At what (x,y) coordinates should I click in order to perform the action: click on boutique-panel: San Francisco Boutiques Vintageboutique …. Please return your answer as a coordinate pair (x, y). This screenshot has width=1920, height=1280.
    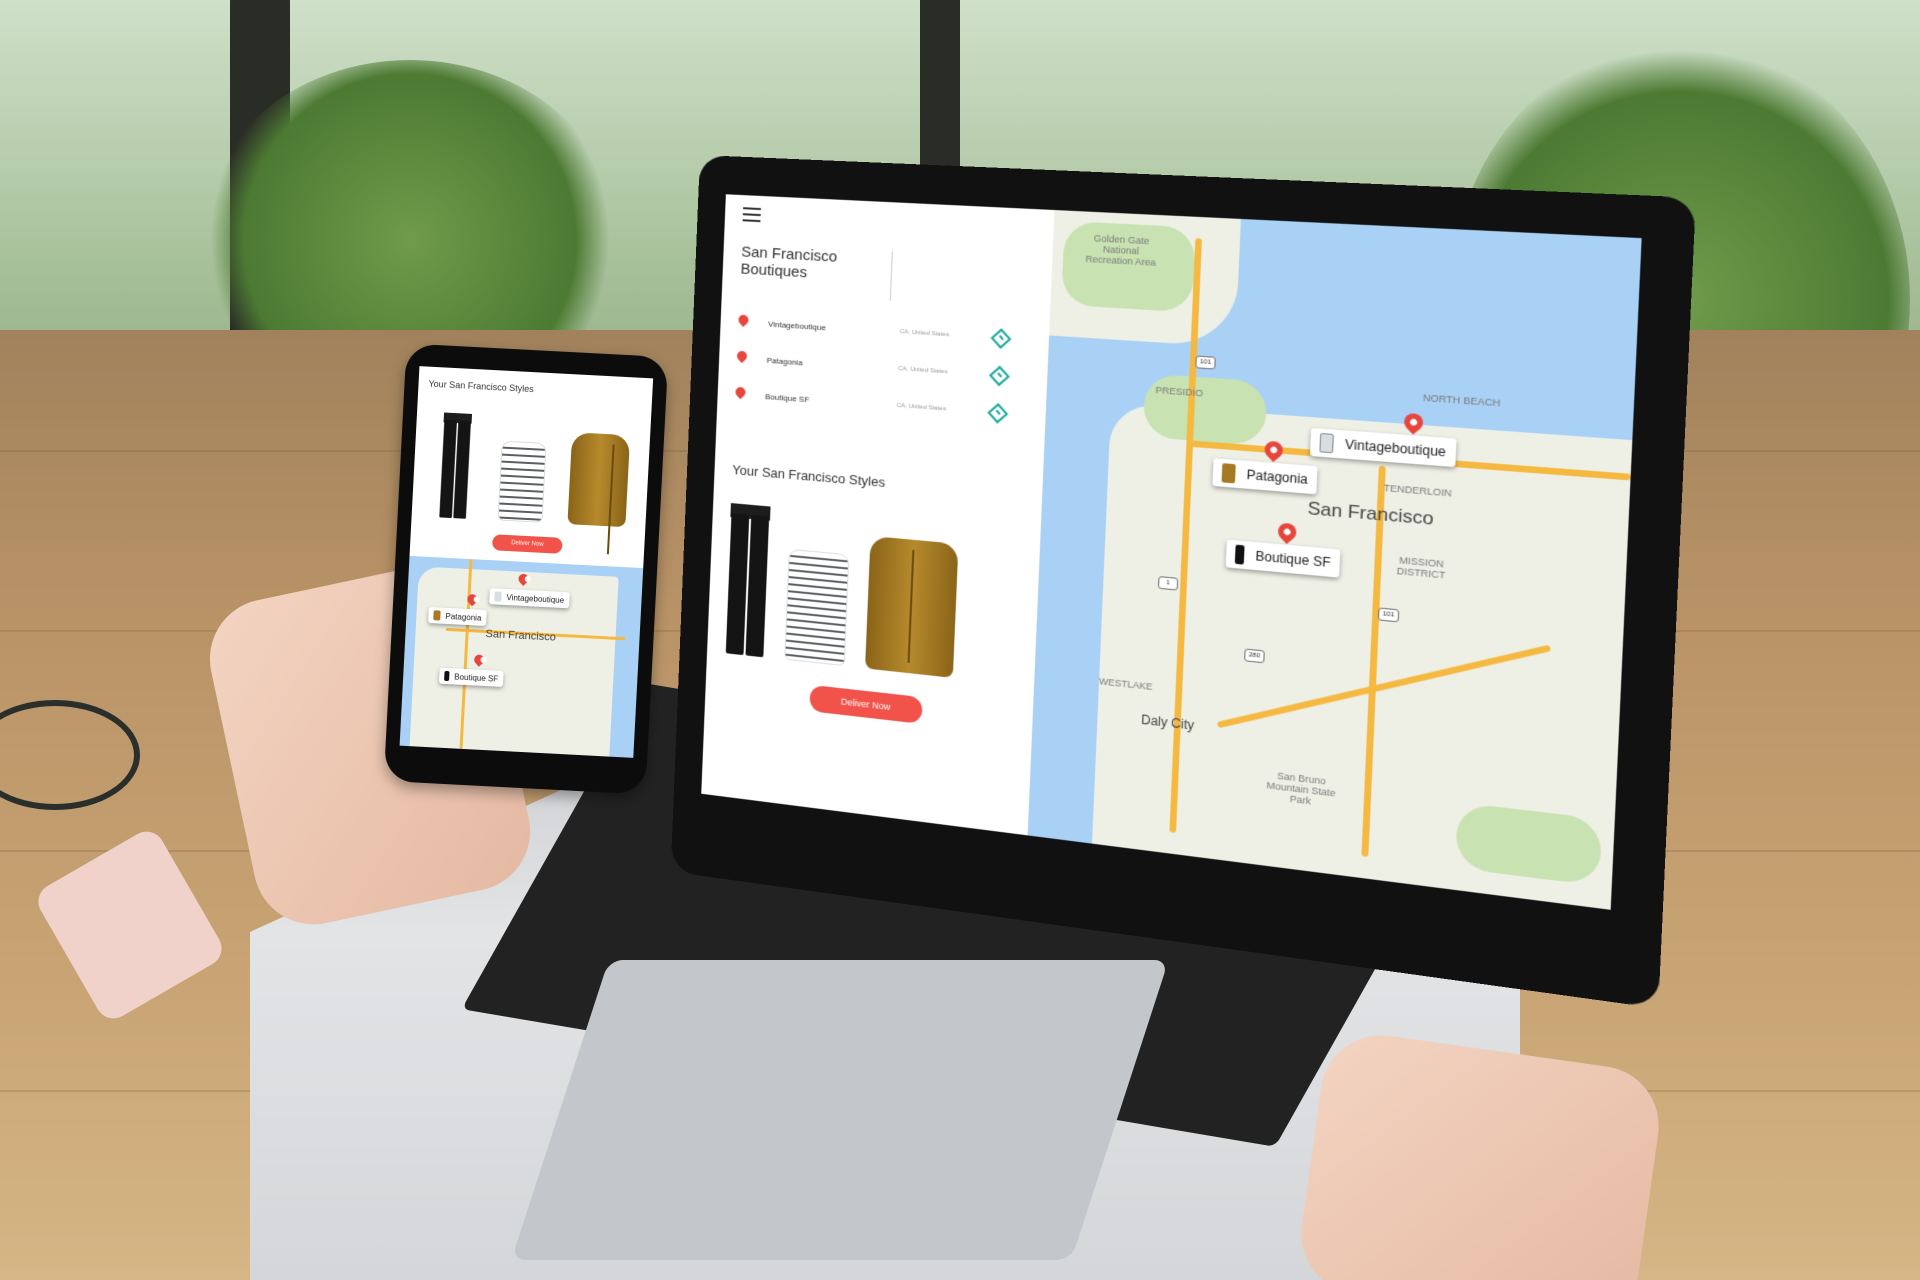
    Looking at the image, I should click on (877, 514).